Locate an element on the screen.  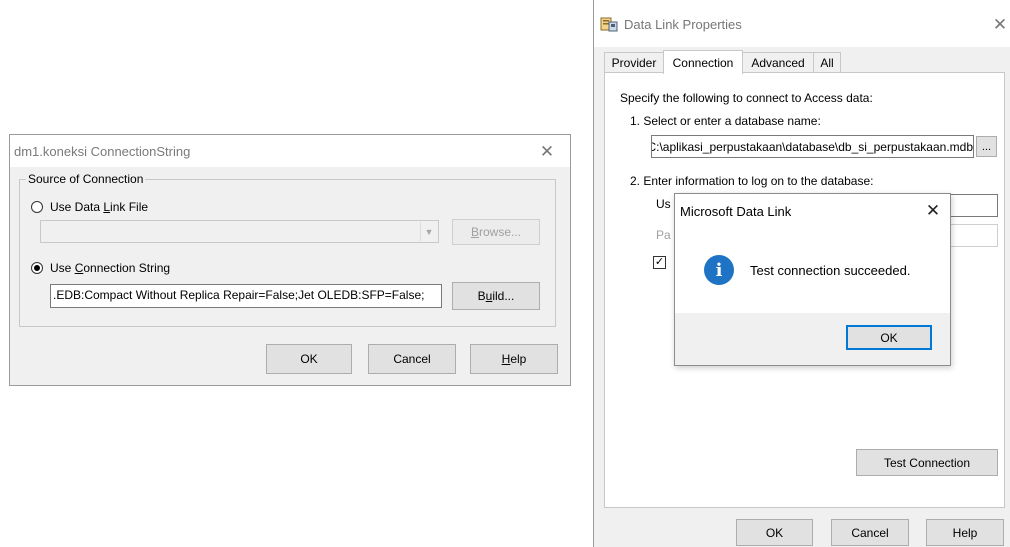
password-label: Pa is located at coordinates (663, 235).